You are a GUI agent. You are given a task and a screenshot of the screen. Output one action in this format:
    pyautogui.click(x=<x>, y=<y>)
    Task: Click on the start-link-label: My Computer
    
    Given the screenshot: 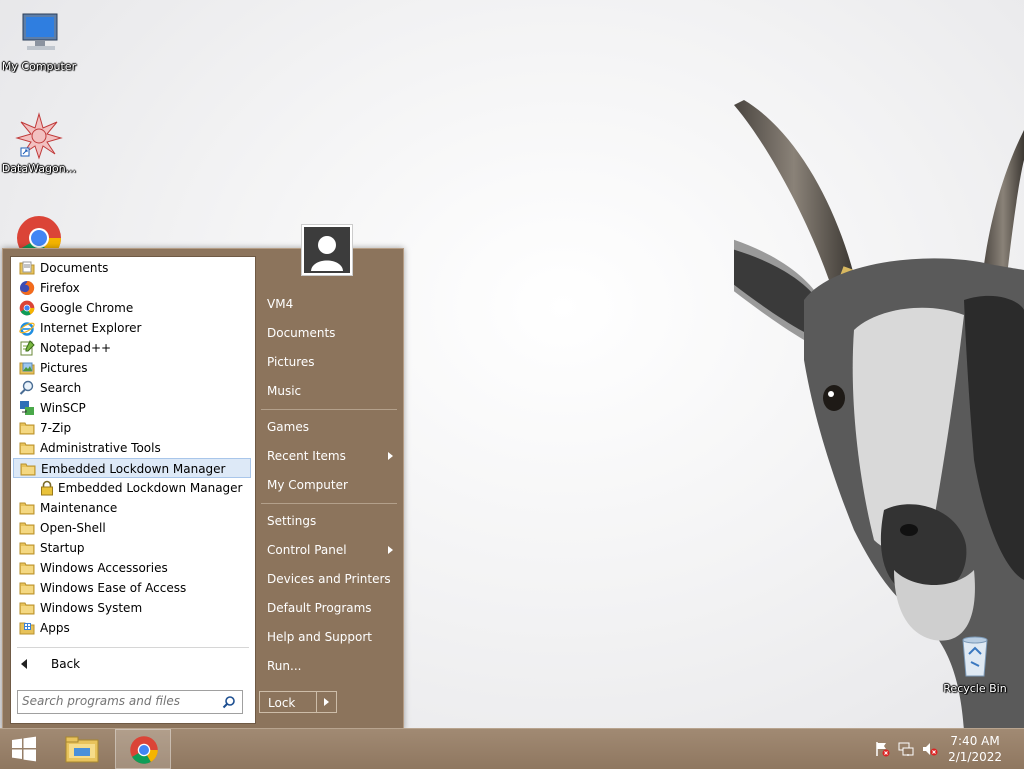 What is the action you would take?
    pyautogui.click(x=307, y=485)
    